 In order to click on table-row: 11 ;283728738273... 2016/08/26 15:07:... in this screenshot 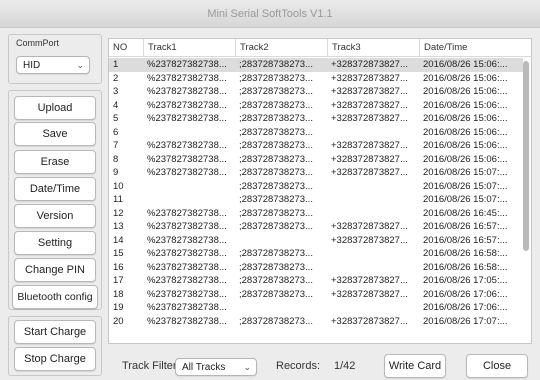, I will do `click(316, 200)`.